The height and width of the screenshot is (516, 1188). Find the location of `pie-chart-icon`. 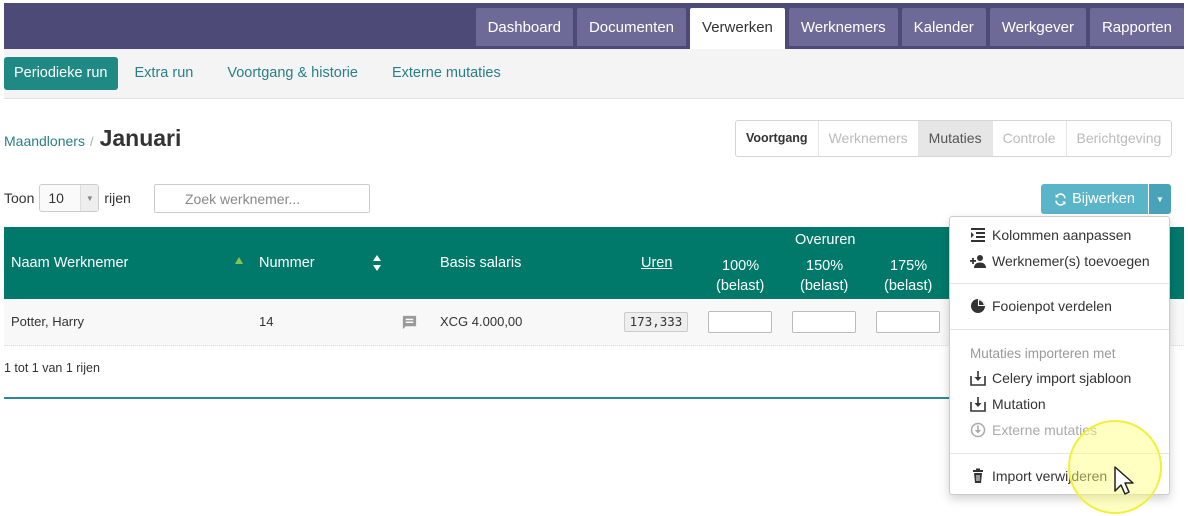

pie-chart-icon is located at coordinates (978, 306).